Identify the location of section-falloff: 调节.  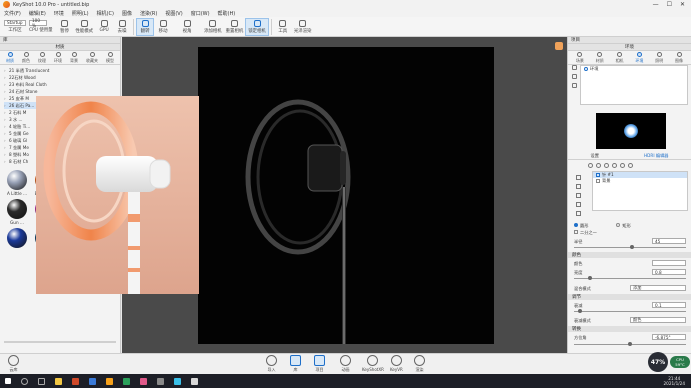
(629, 297).